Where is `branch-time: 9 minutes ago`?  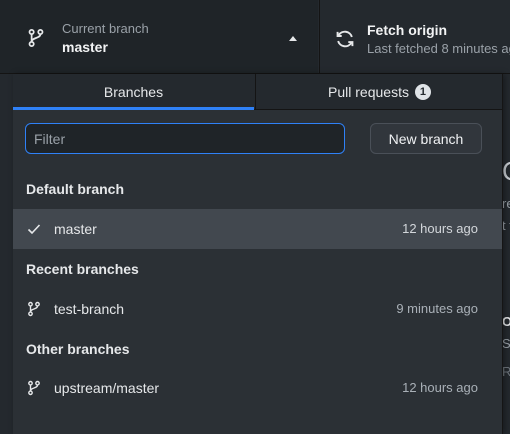
branch-time: 9 minutes ago is located at coordinates (437, 308).